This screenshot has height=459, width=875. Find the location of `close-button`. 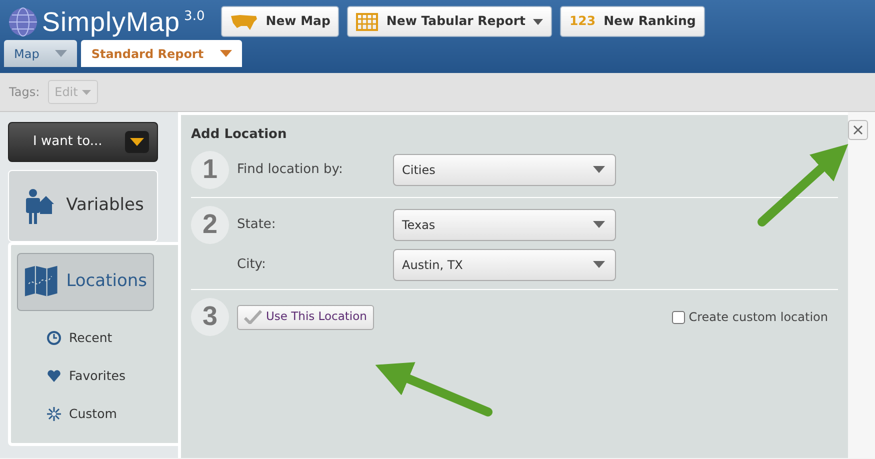

close-button is located at coordinates (858, 130).